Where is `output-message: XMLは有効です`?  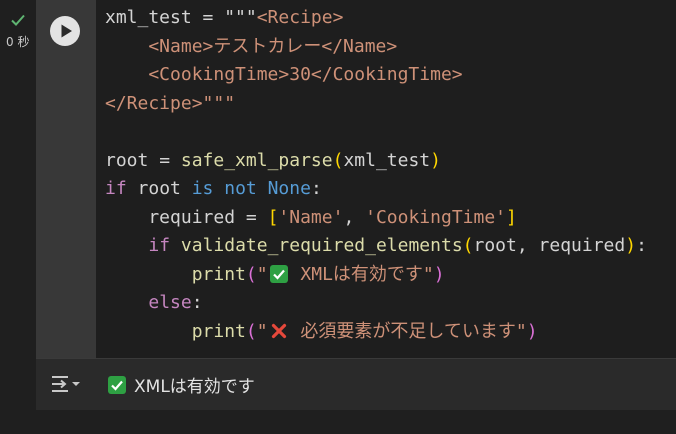 output-message: XMLは有効です is located at coordinates (194, 387).